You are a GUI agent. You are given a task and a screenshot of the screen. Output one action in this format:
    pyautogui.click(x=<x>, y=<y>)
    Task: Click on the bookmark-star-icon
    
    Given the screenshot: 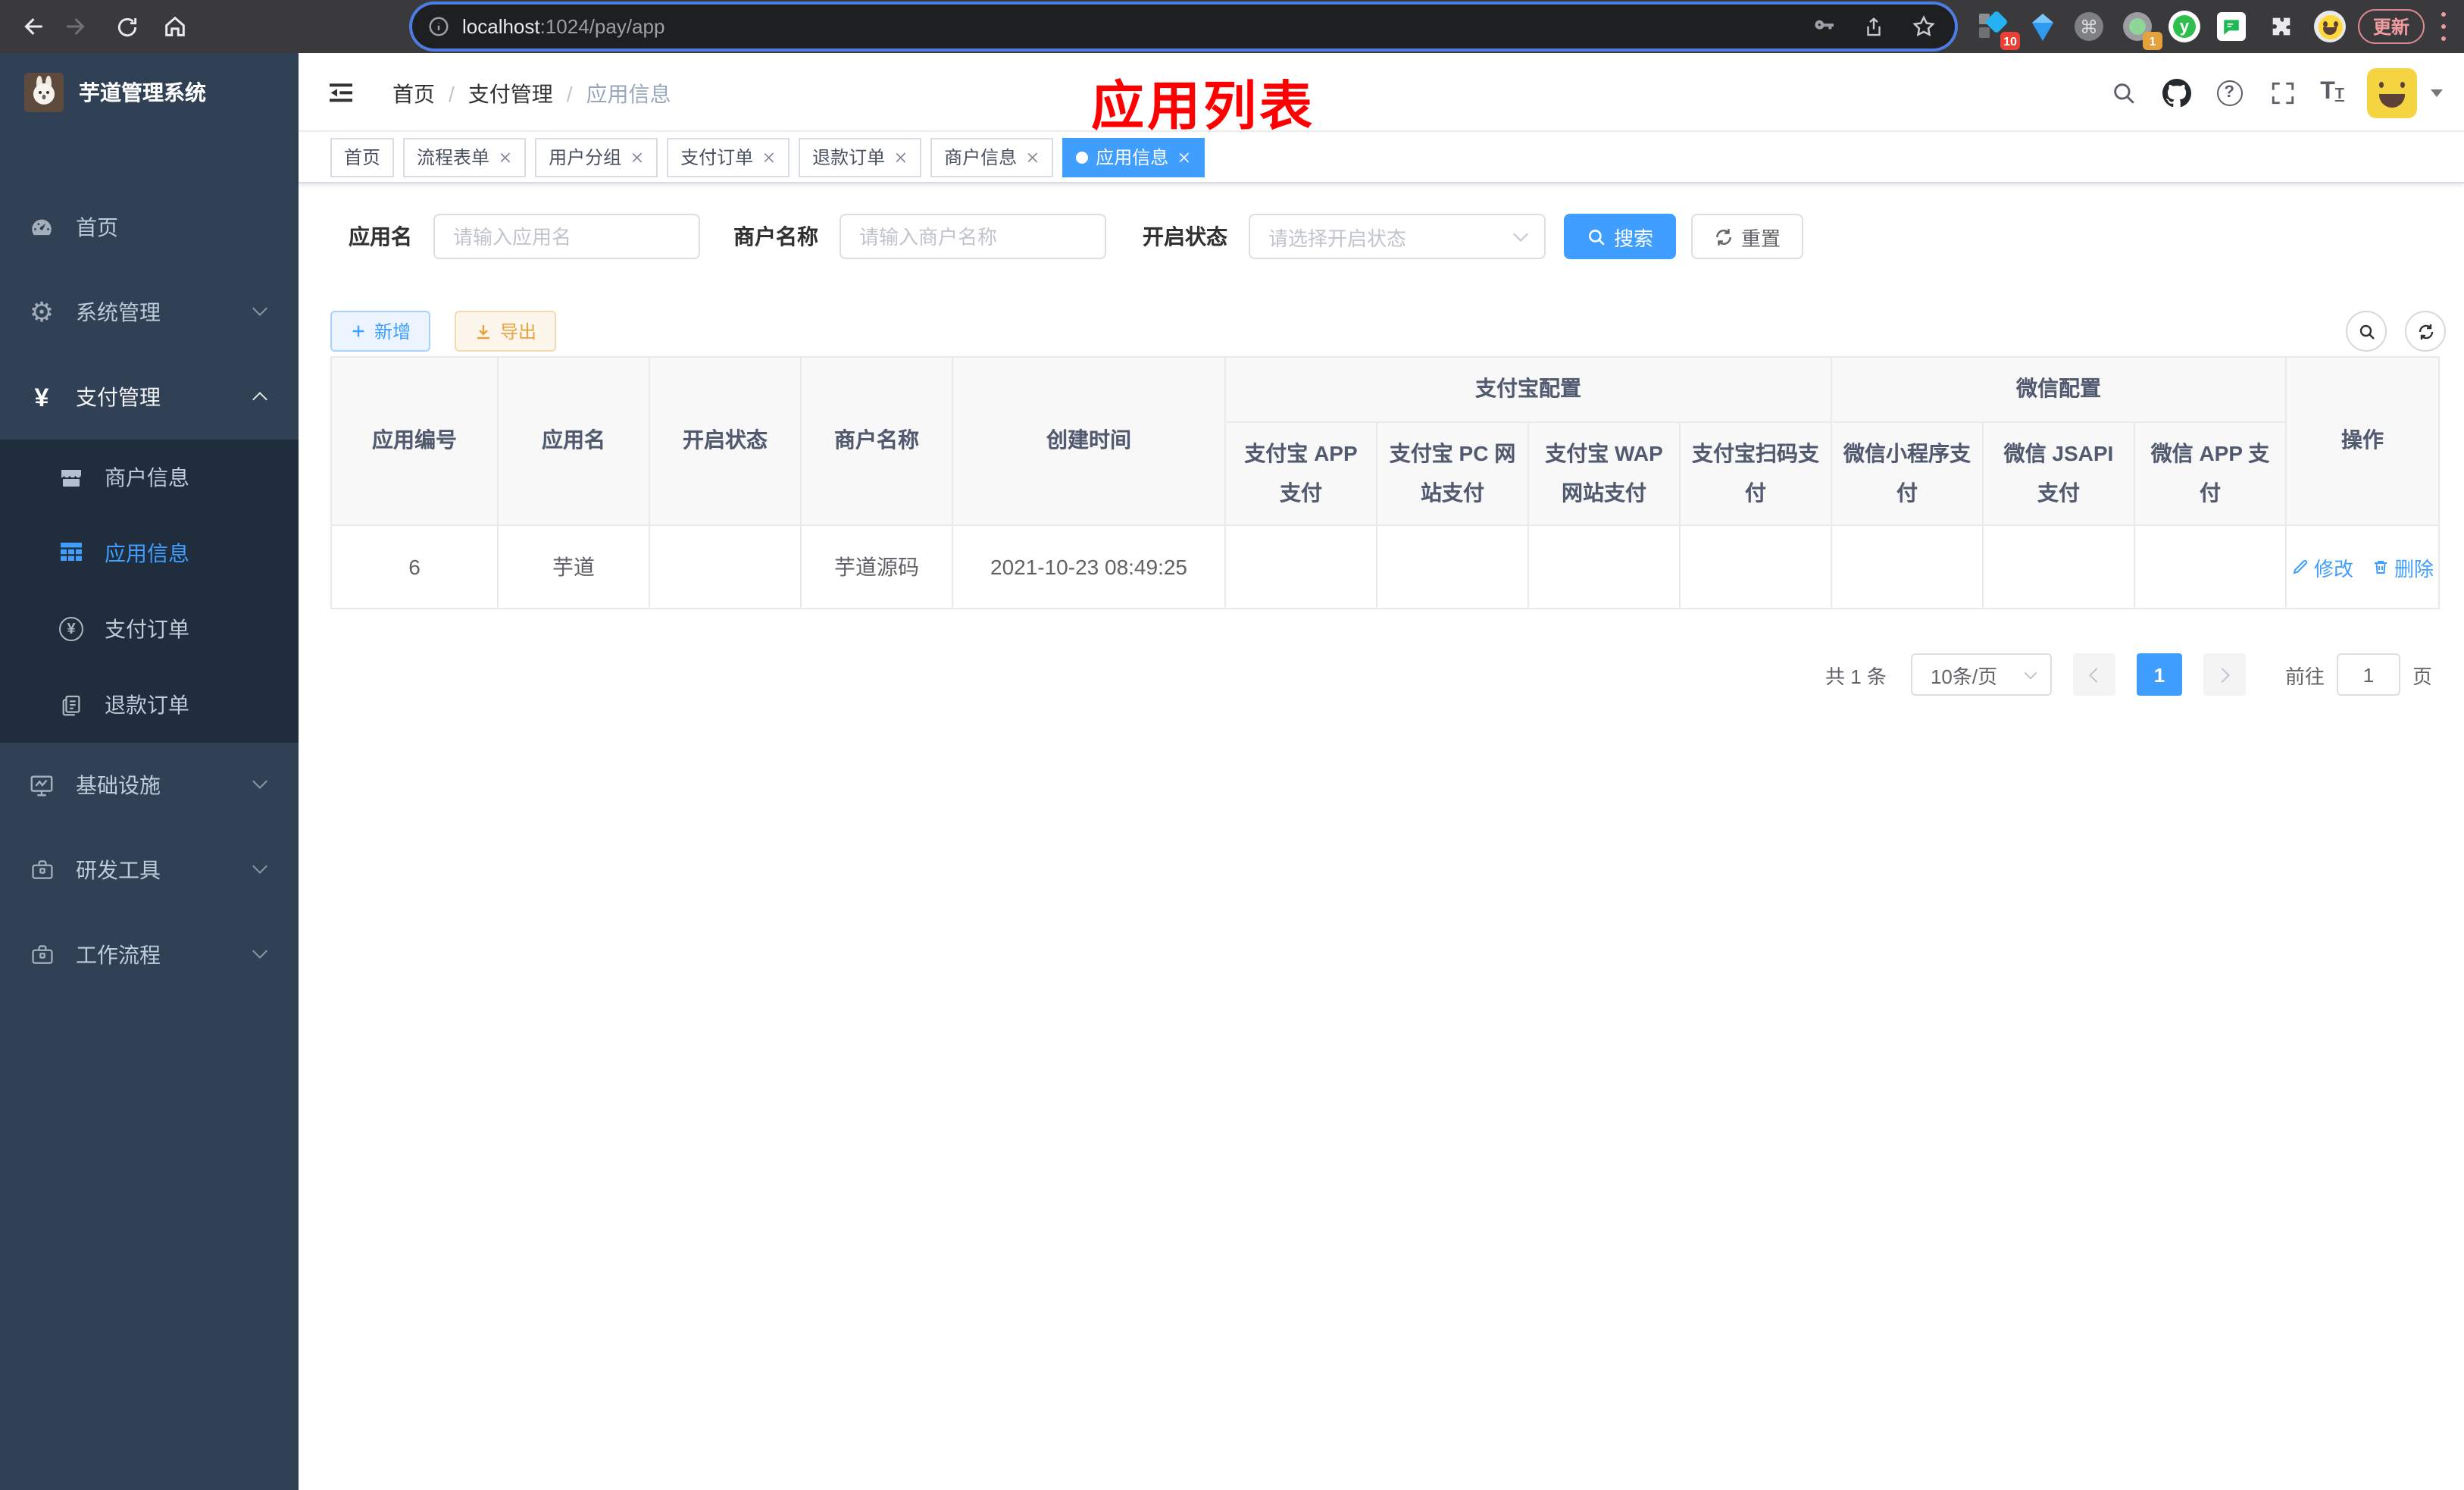 What is the action you would take?
    pyautogui.click(x=1924, y=27)
    